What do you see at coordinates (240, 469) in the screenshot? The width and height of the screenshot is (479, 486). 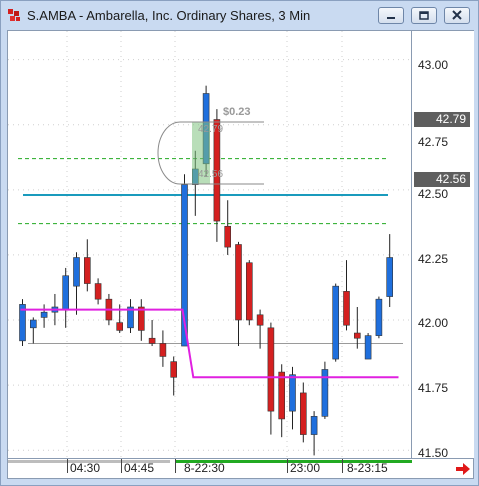 I see `time-axis: 04:30 04:45 8-22:30 23:00 8-23:15` at bounding box center [240, 469].